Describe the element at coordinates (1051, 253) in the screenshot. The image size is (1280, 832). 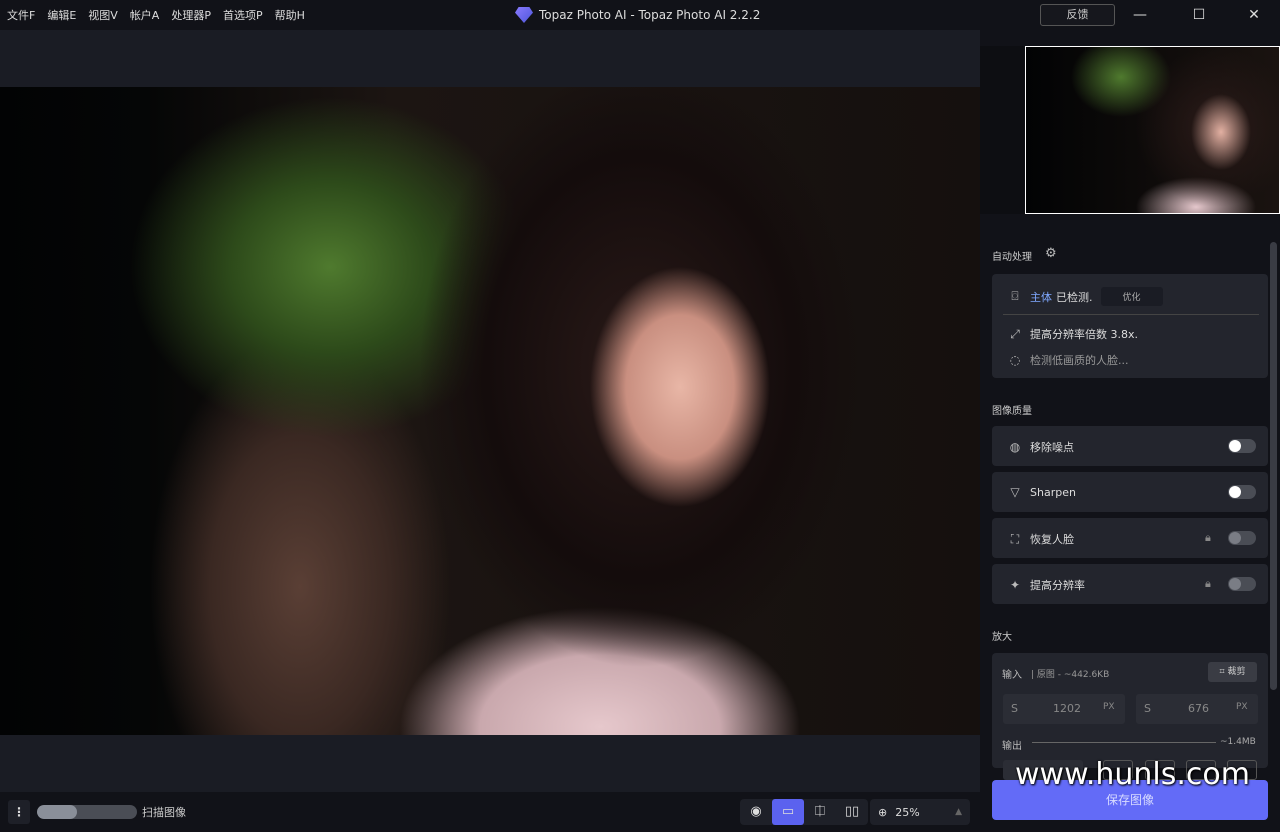
I see `gear-icon: ⚙` at that location.